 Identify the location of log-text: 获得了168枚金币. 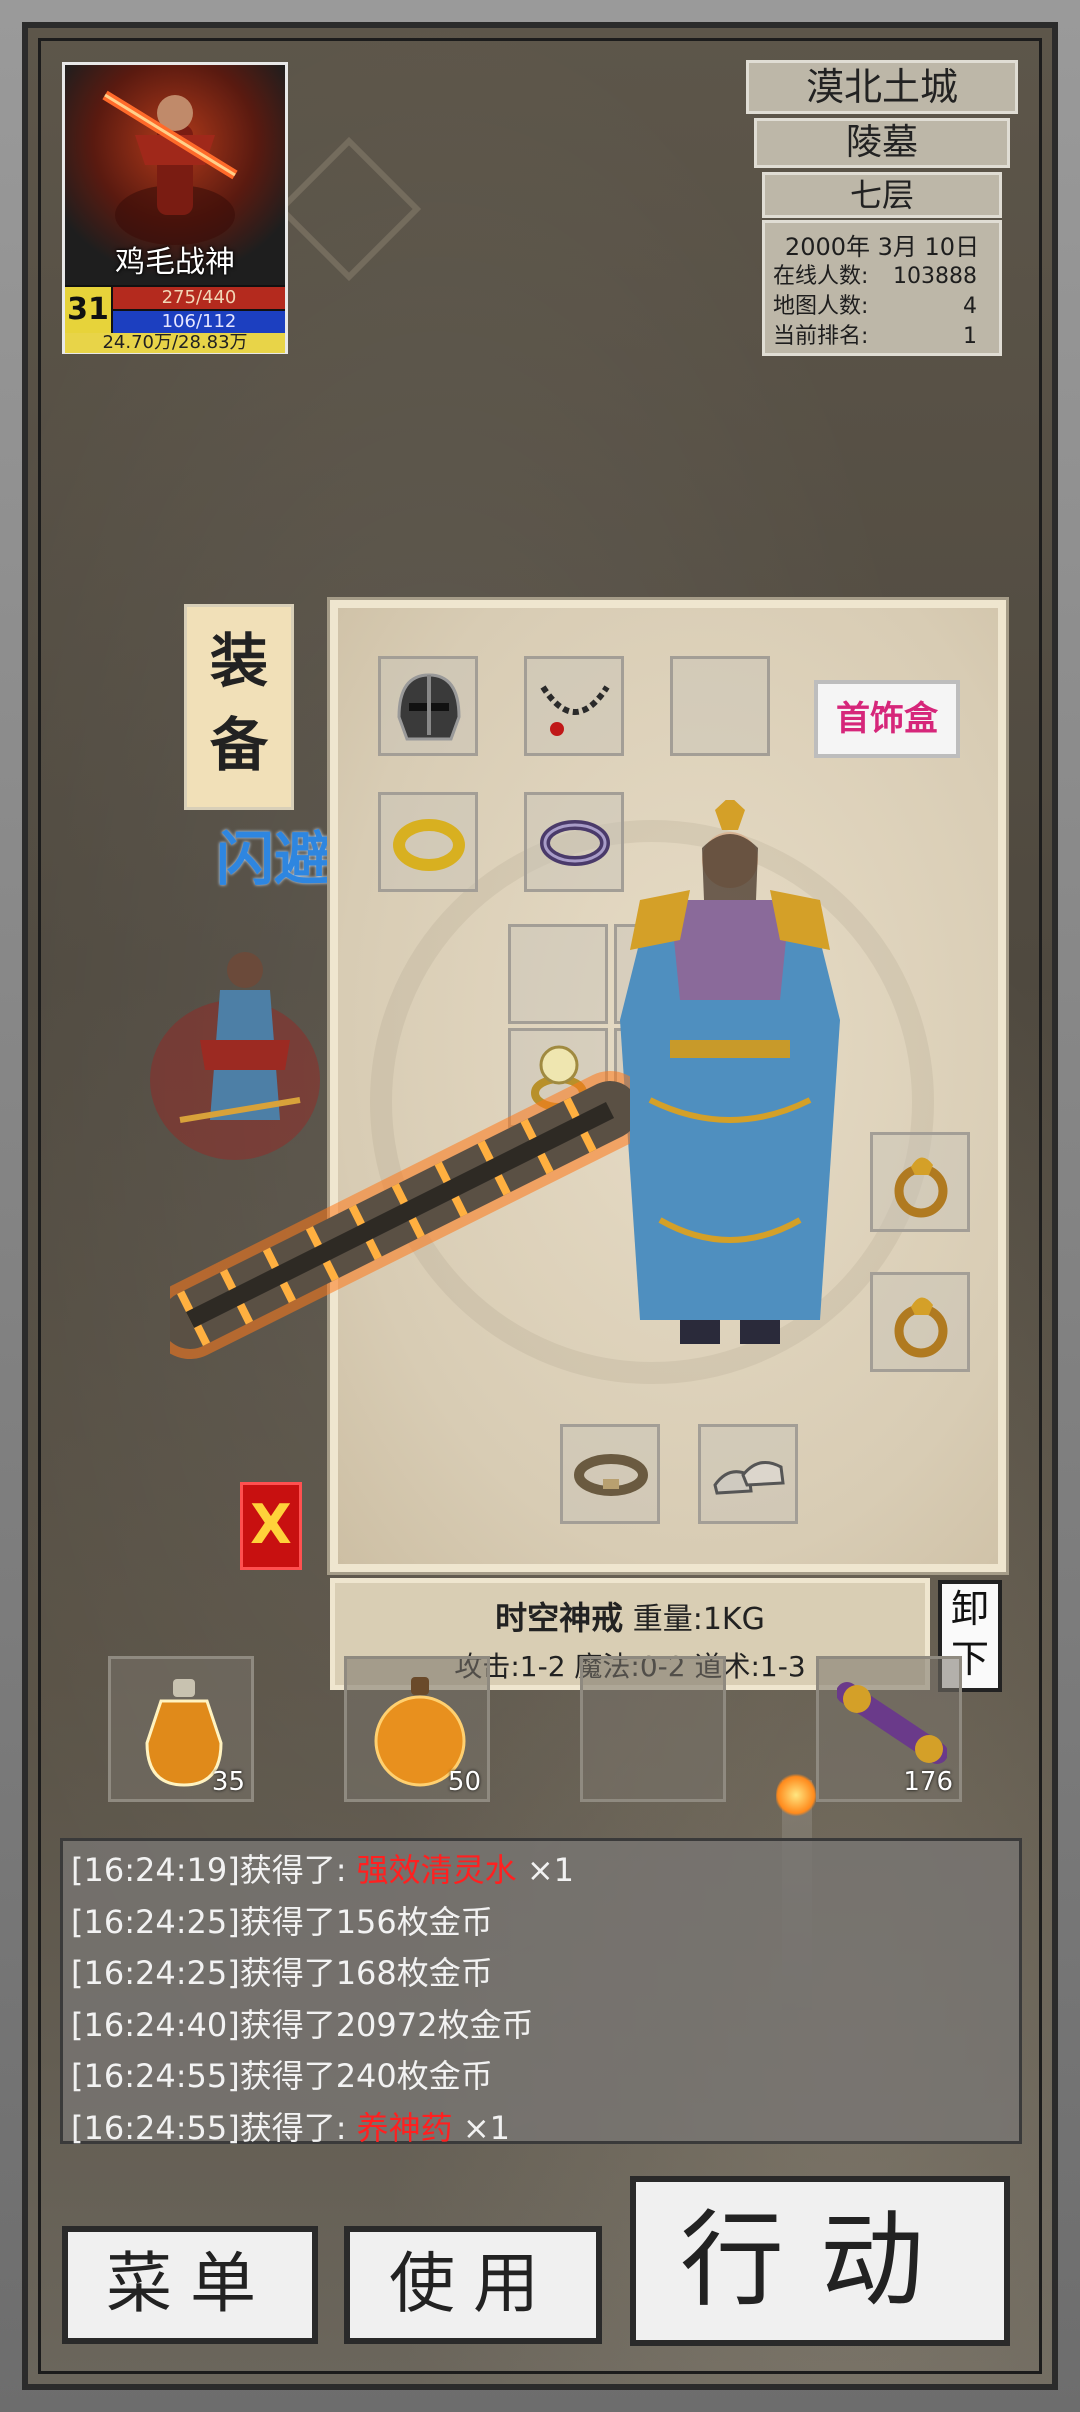
(366, 1973).